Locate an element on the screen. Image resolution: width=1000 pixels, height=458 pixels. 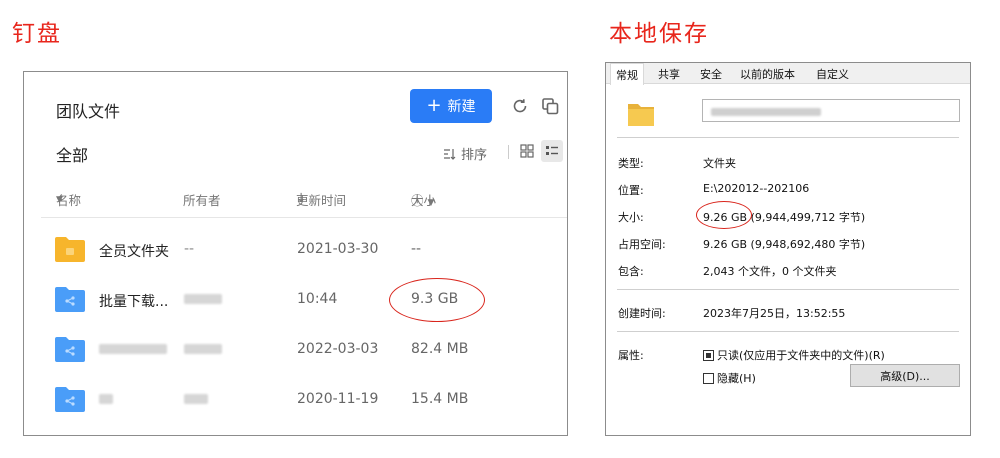
grid-view-icon is located at coordinates (527, 151).